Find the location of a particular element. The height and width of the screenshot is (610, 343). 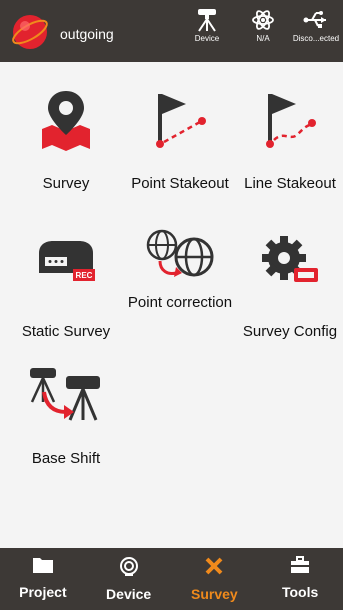

device-status: Device is located at coordinates (207, 25).